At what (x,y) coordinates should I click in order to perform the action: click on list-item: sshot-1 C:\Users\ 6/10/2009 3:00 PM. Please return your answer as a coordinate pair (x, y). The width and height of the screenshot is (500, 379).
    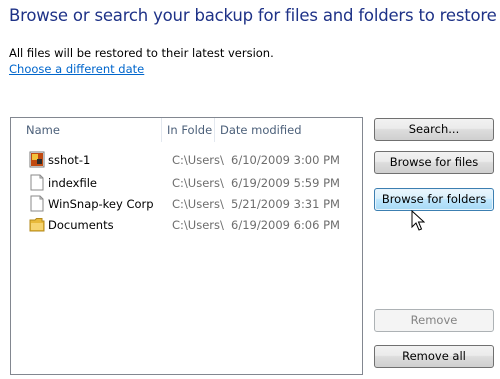
    Looking at the image, I should click on (194, 160).